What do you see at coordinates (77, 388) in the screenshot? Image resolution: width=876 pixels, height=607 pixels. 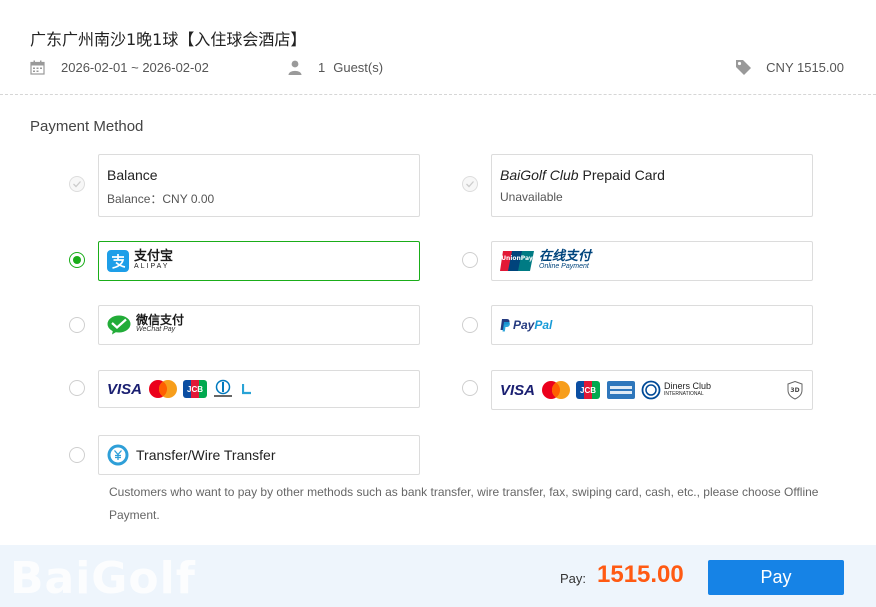 I see `radio-cards-left` at bounding box center [77, 388].